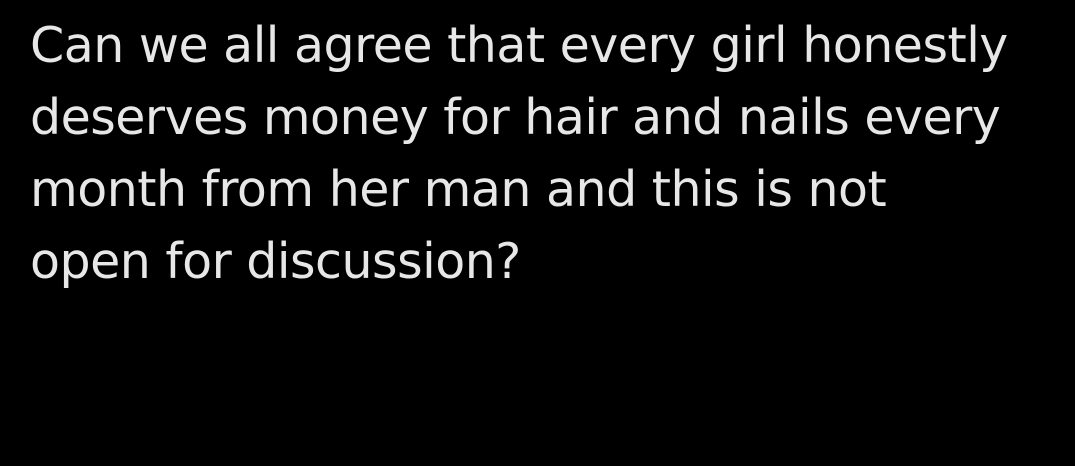 The image size is (1075, 466). I want to click on tweet-text-line: deserves money for hair and nails every, so click(515, 117).